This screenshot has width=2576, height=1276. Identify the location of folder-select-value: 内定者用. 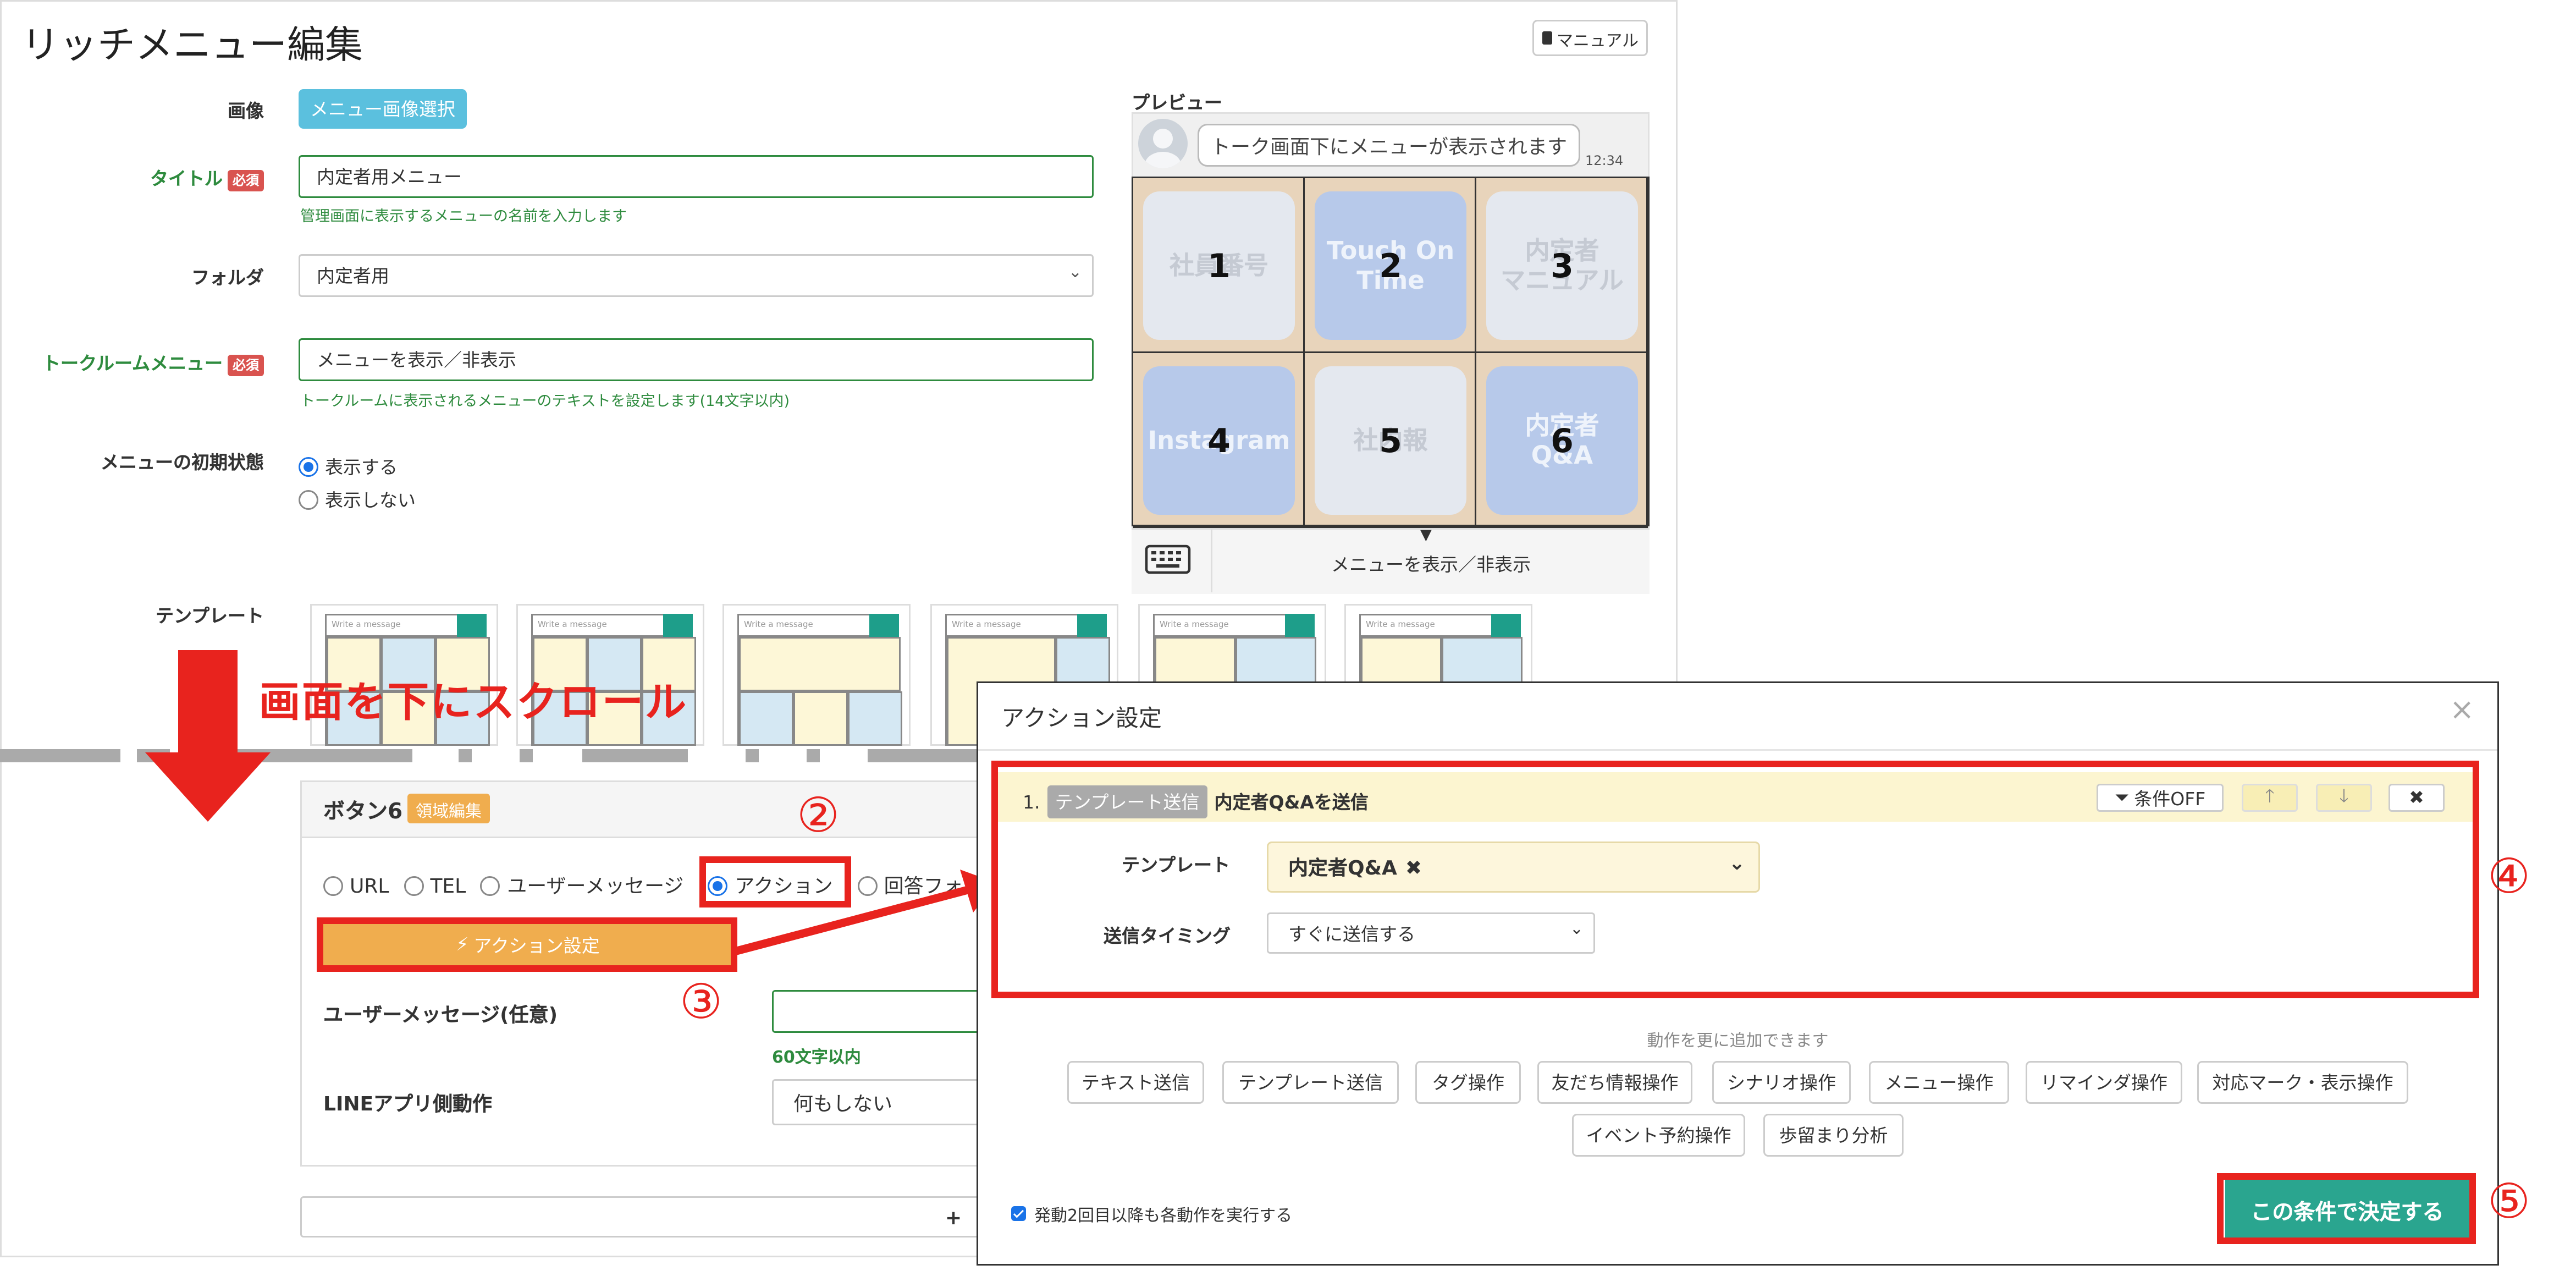
(353, 276).